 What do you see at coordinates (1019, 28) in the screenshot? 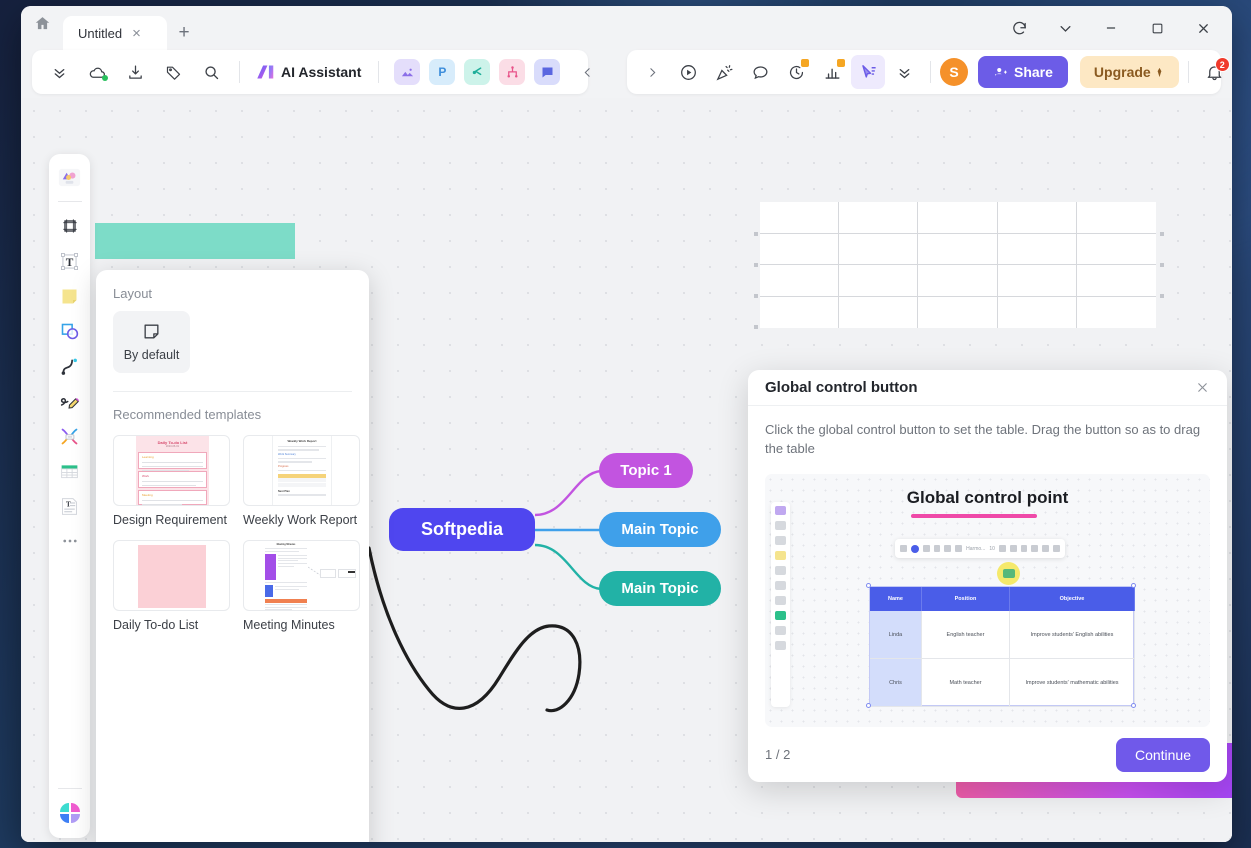
I see `refresh-icon` at bounding box center [1019, 28].